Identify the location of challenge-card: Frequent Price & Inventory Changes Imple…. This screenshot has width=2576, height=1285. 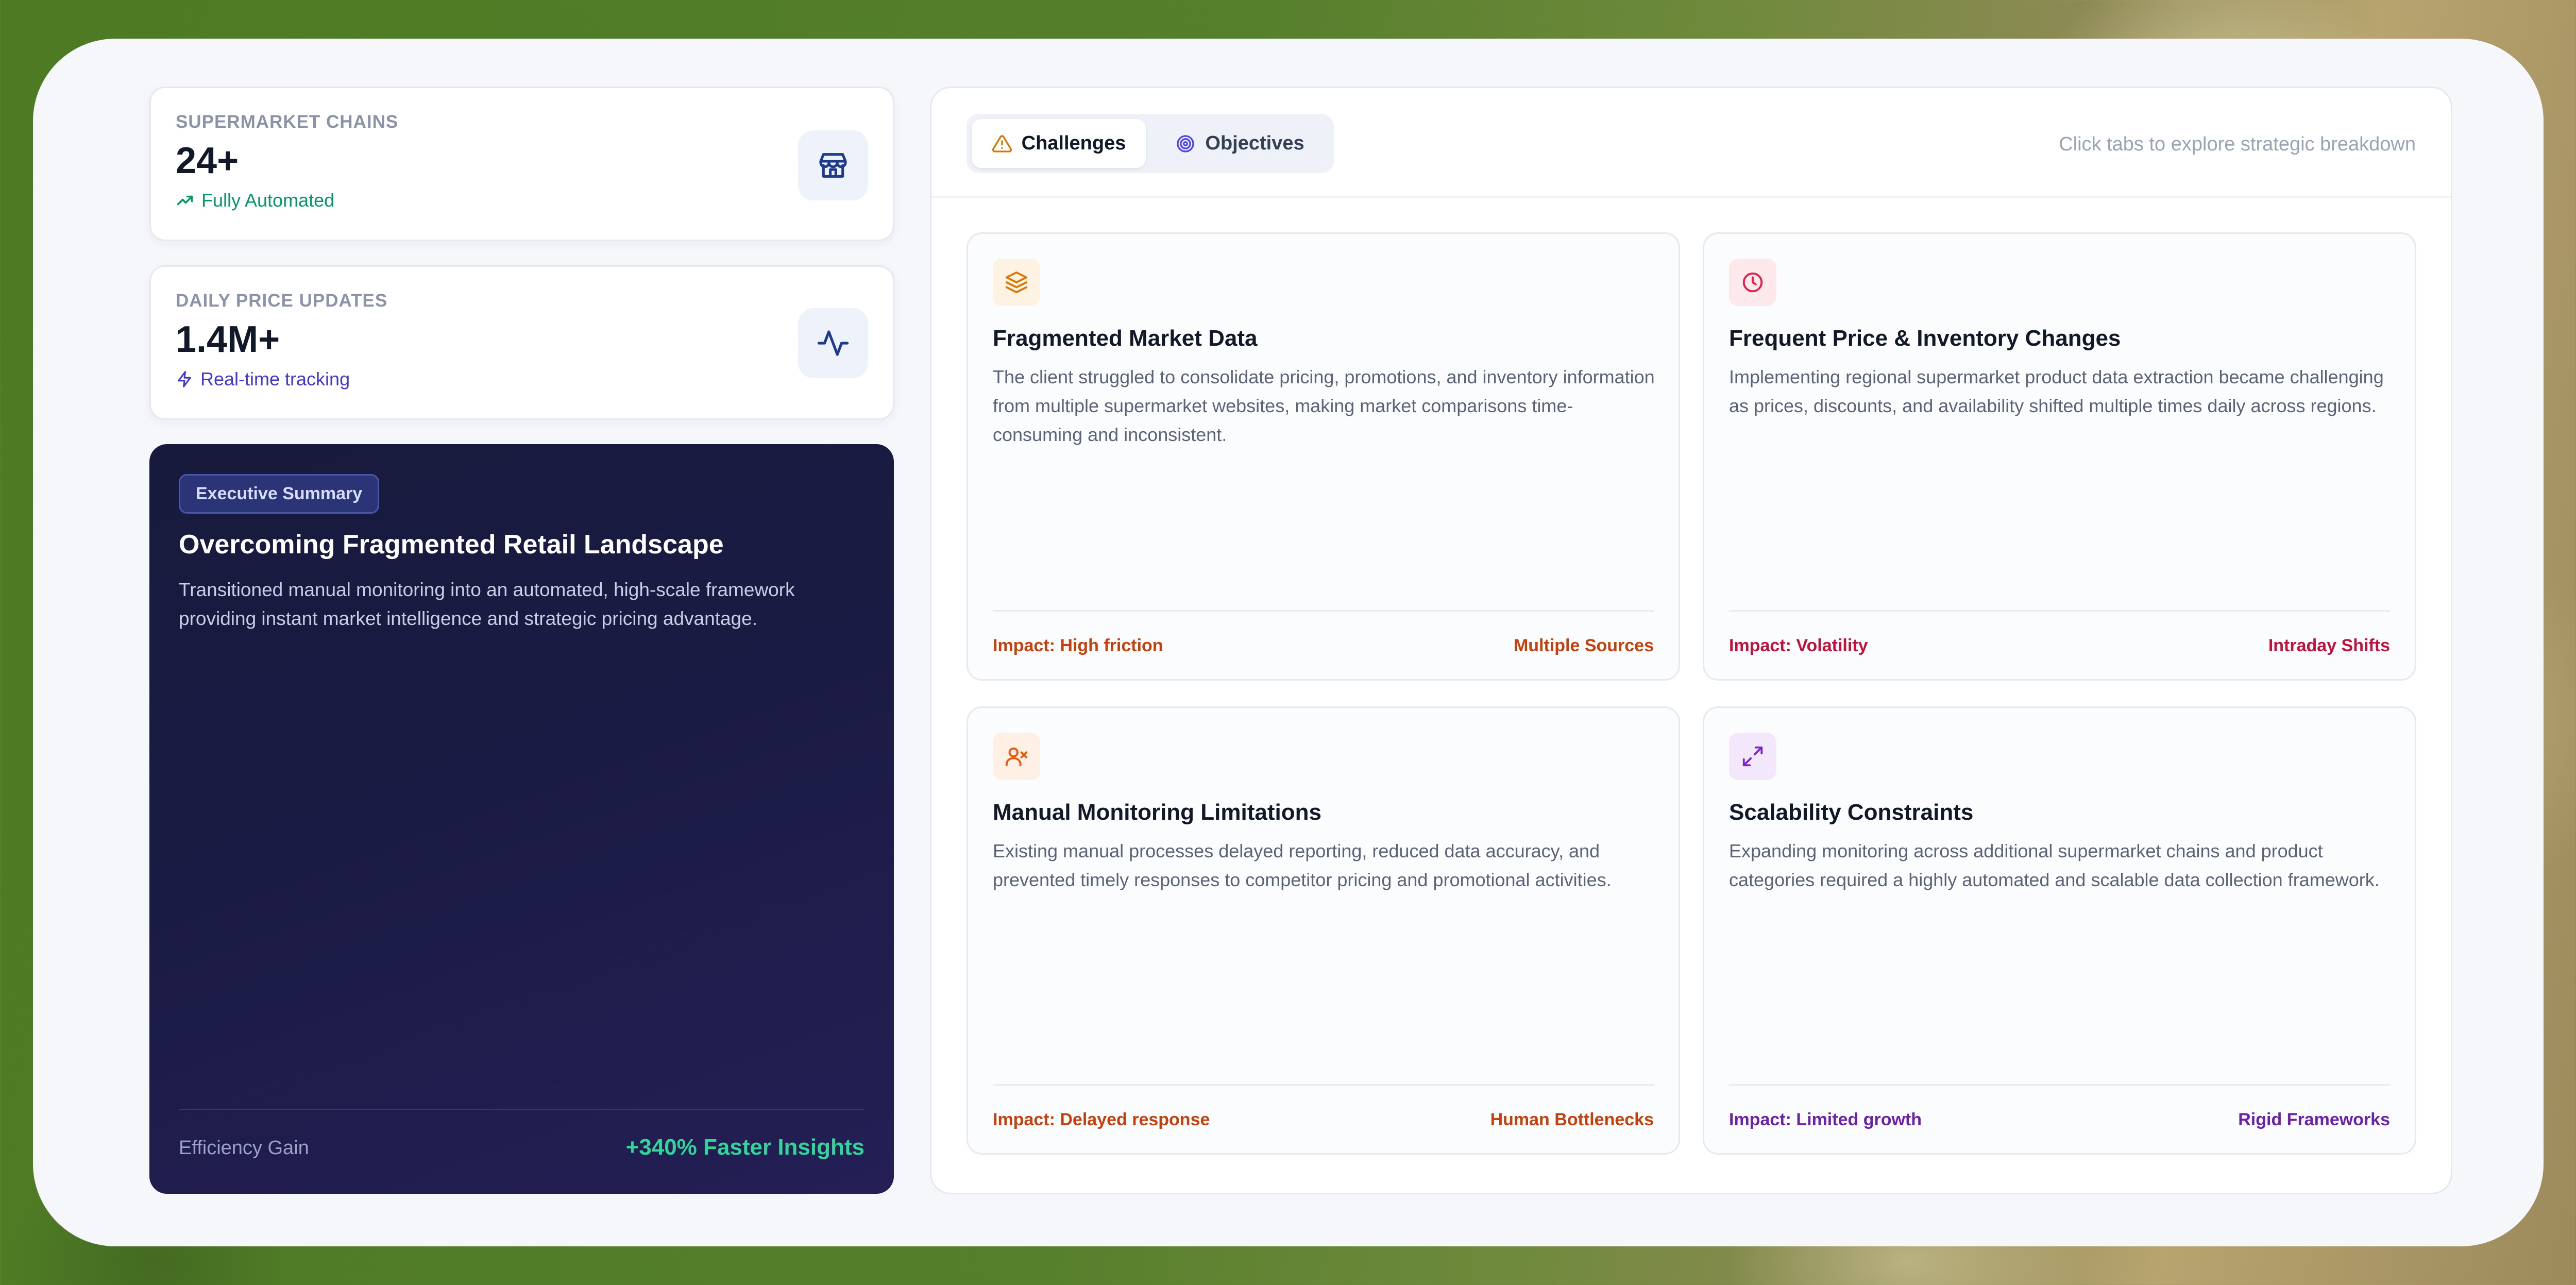
(2059, 456).